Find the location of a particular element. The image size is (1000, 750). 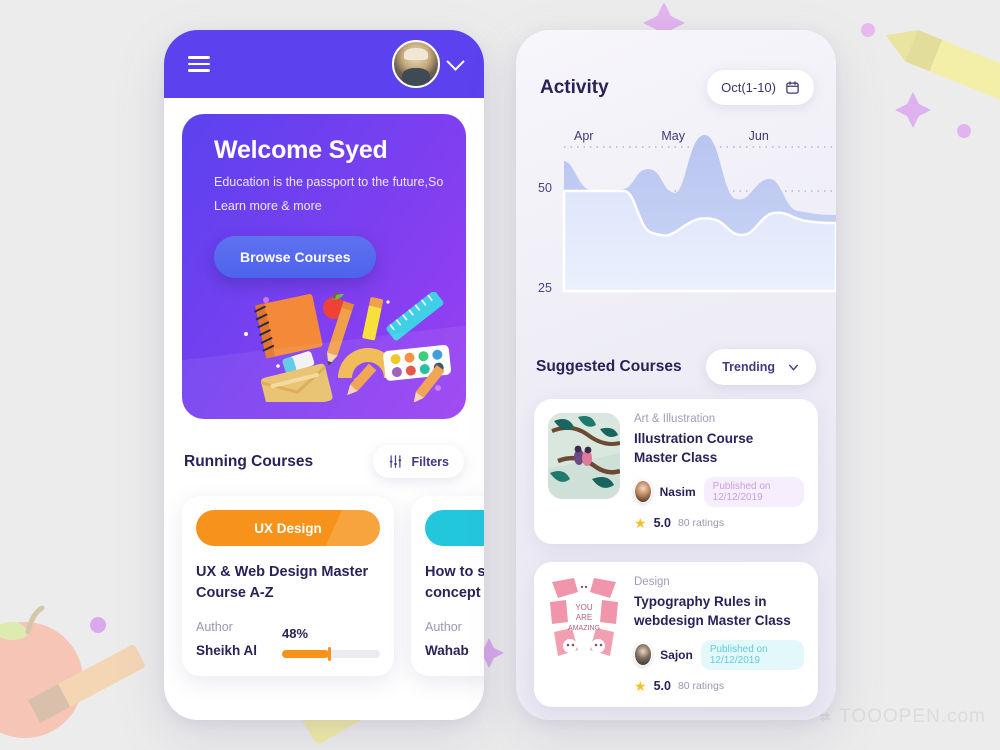

filters-label: Filters is located at coordinates (430, 461).